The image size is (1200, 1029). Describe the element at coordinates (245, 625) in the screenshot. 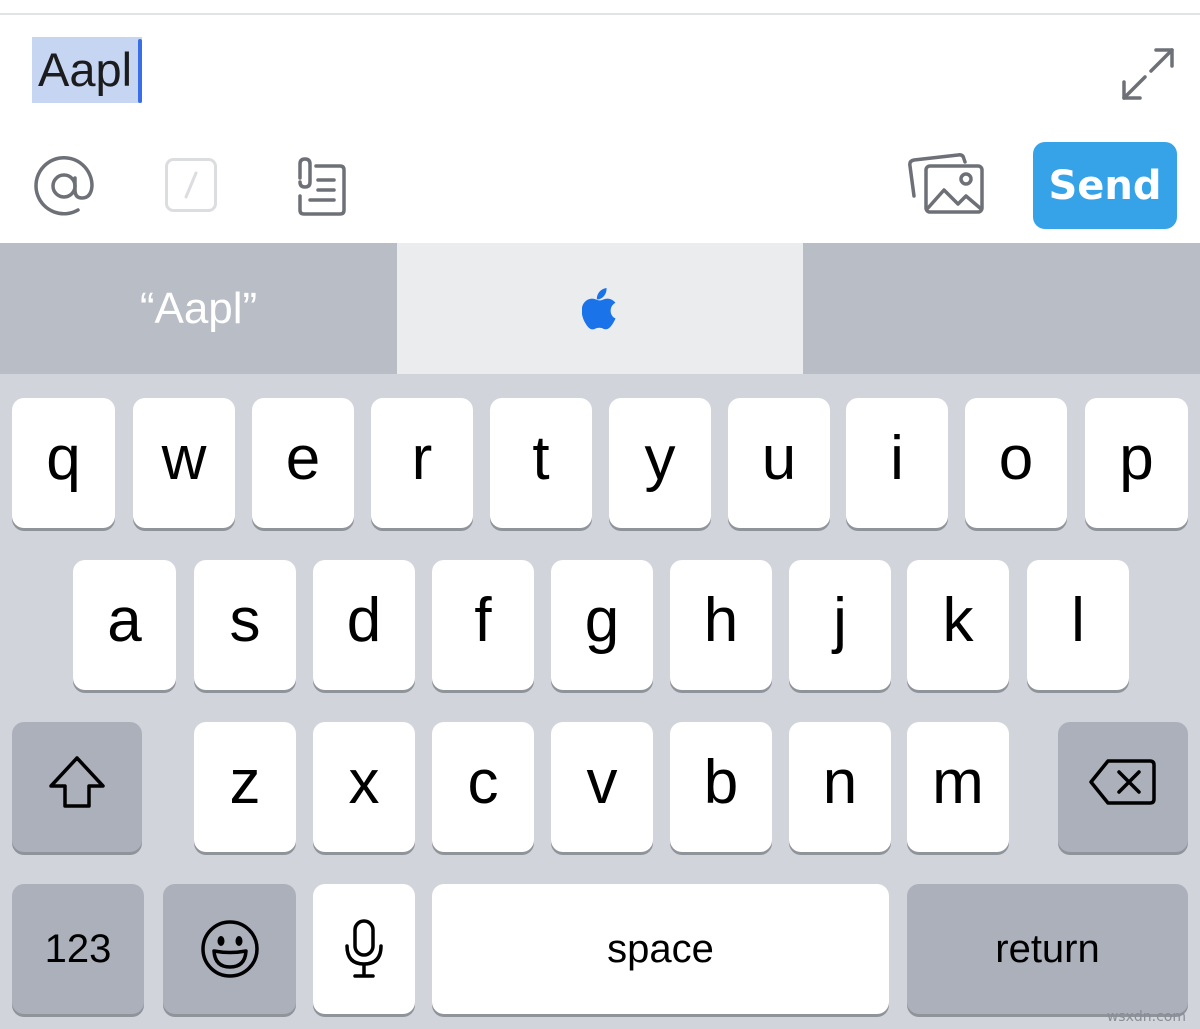

I see `key-s: s` at that location.